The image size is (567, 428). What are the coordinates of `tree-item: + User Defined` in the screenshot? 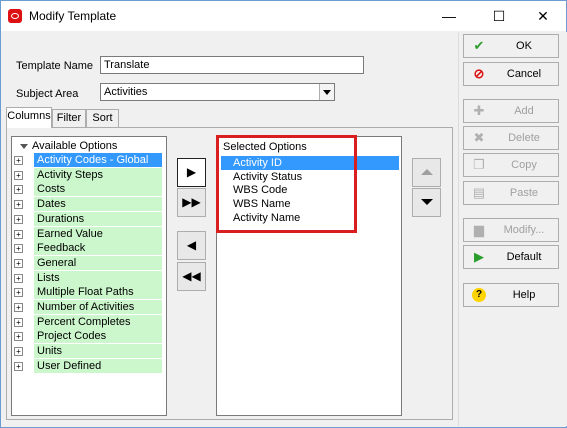 It's located at (87, 365).